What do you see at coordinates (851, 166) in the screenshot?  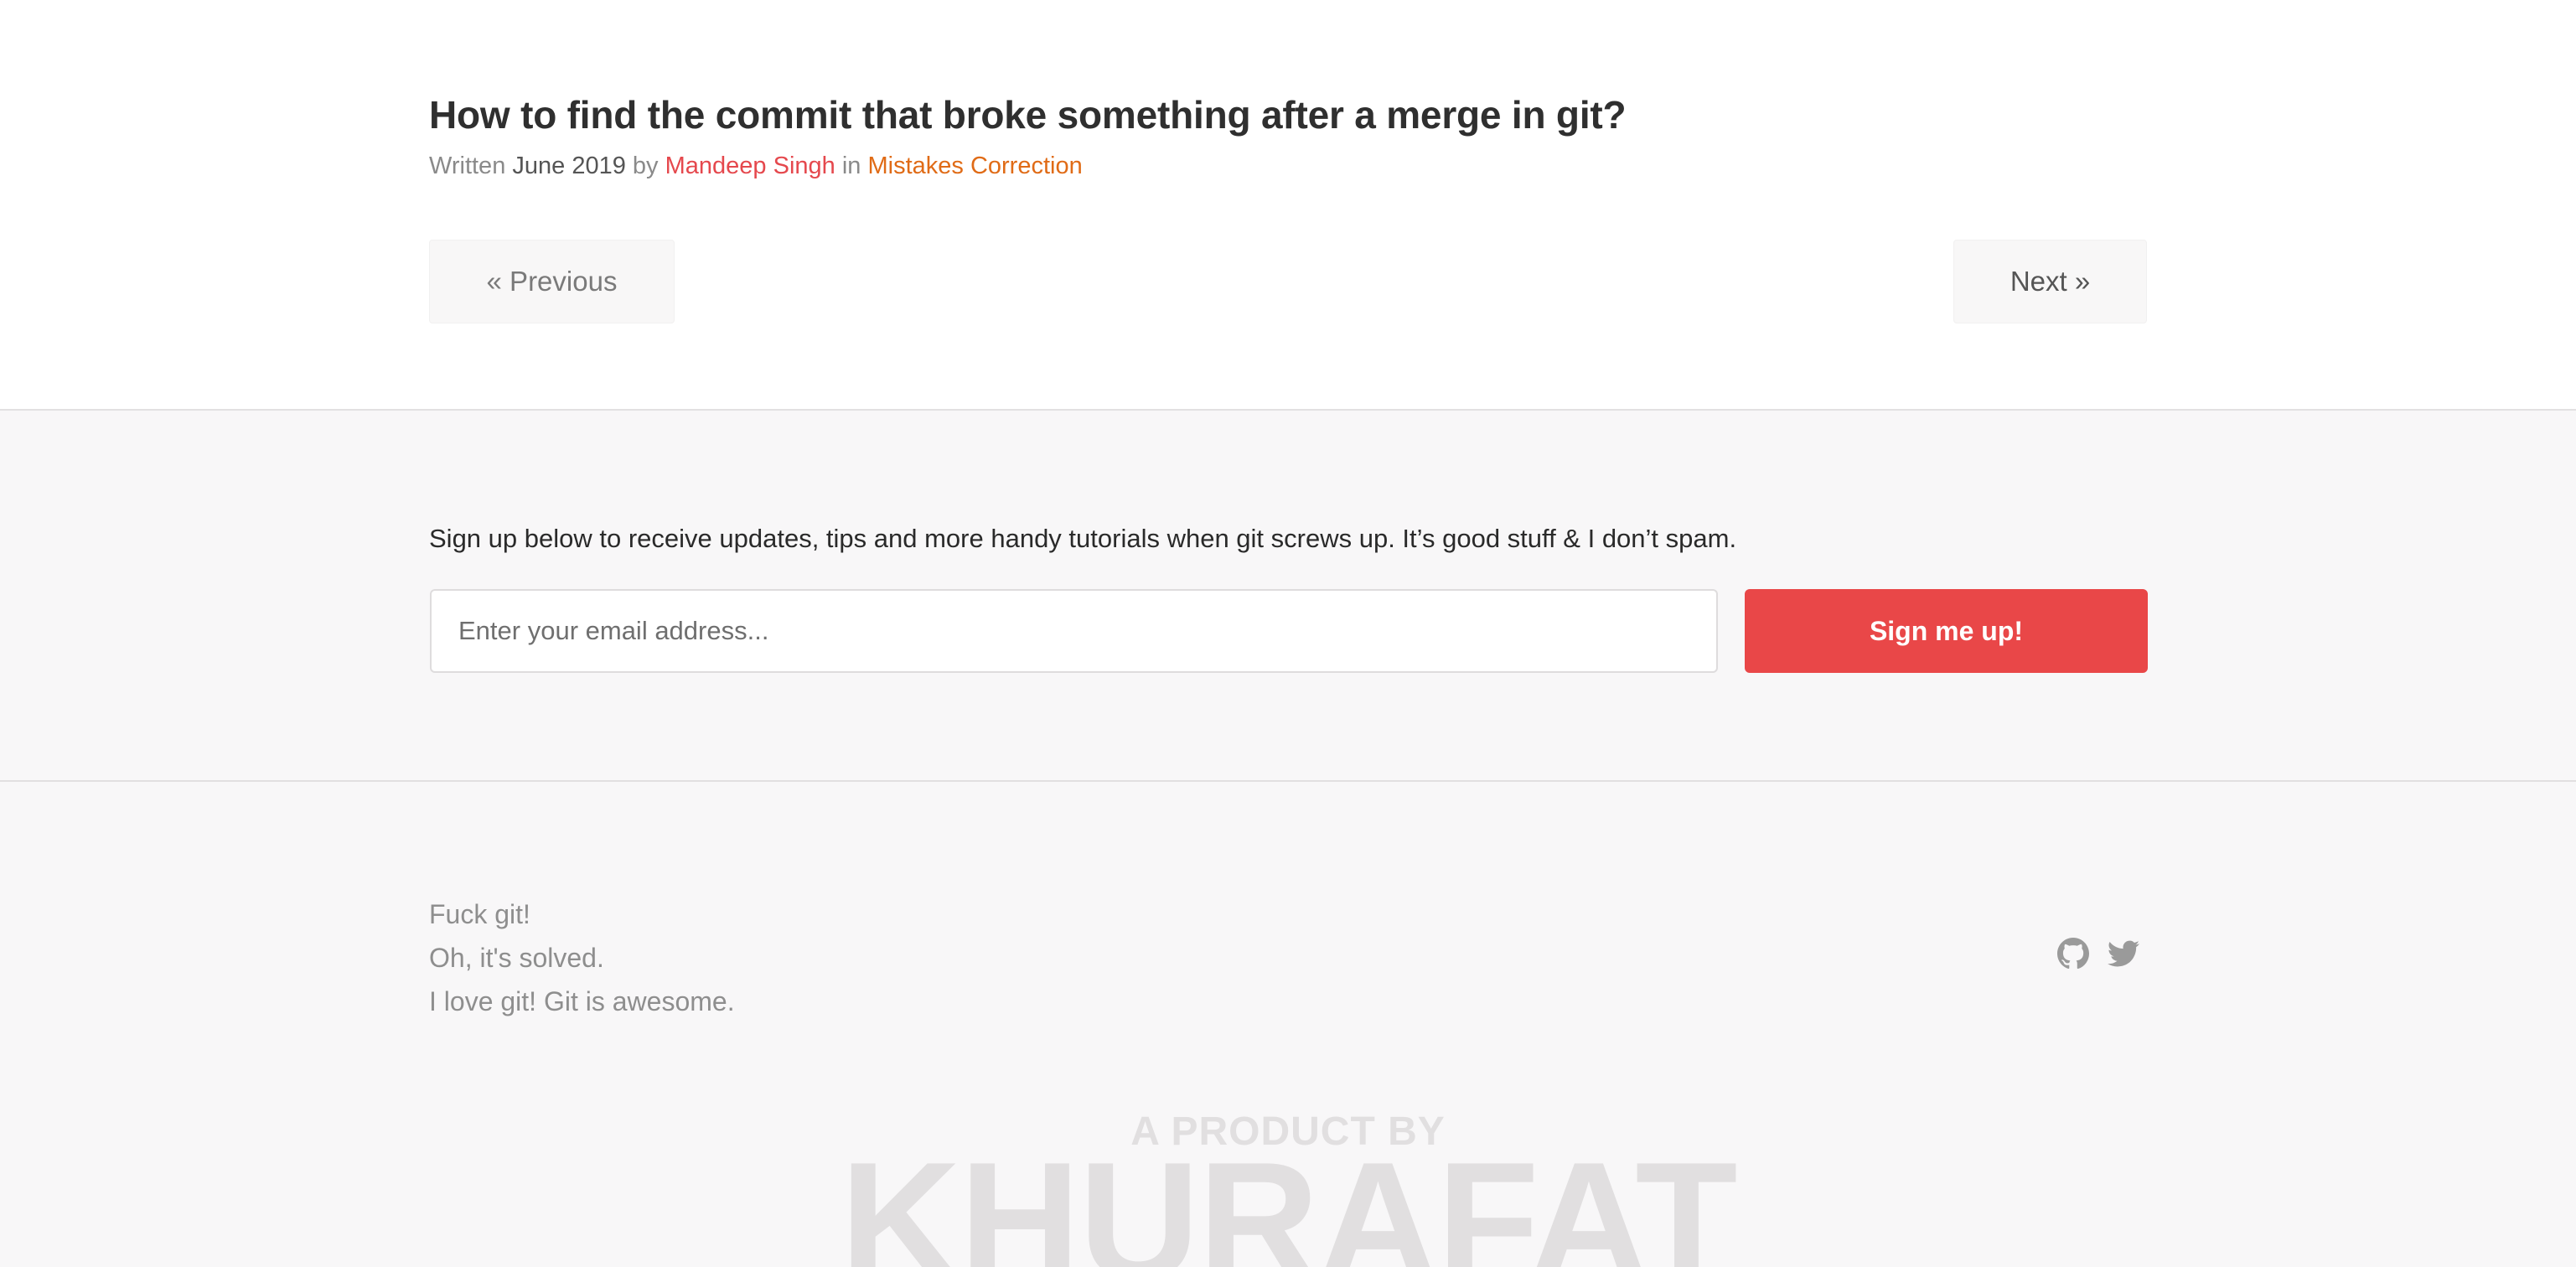 I see `meta-in-label: in` at bounding box center [851, 166].